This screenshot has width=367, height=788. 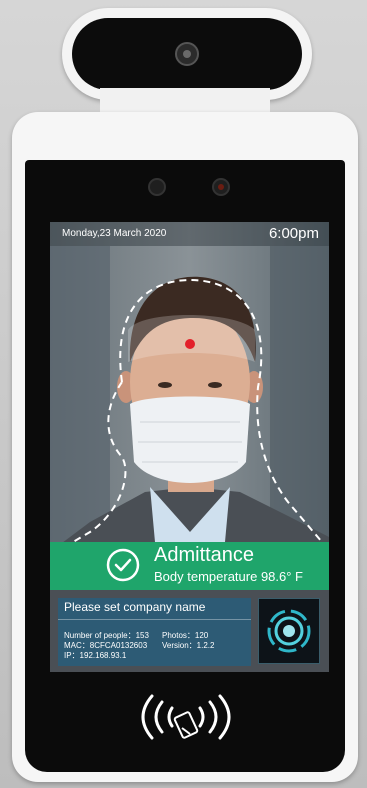 I want to click on nfc-card-icon, so click(x=186, y=717).